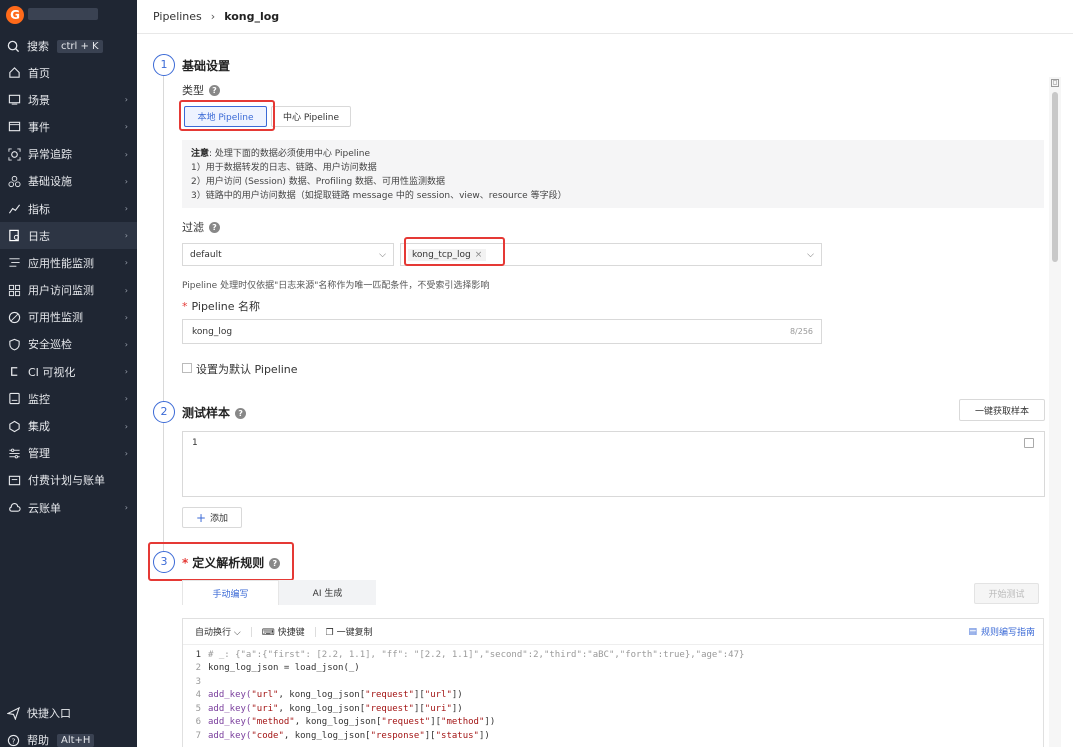 The image size is (1073, 747). I want to click on sidebar-item-integration: 集成 ›, so click(68, 425).